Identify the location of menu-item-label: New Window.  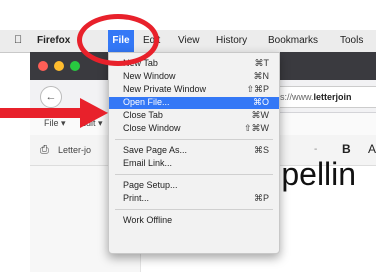
(149, 76).